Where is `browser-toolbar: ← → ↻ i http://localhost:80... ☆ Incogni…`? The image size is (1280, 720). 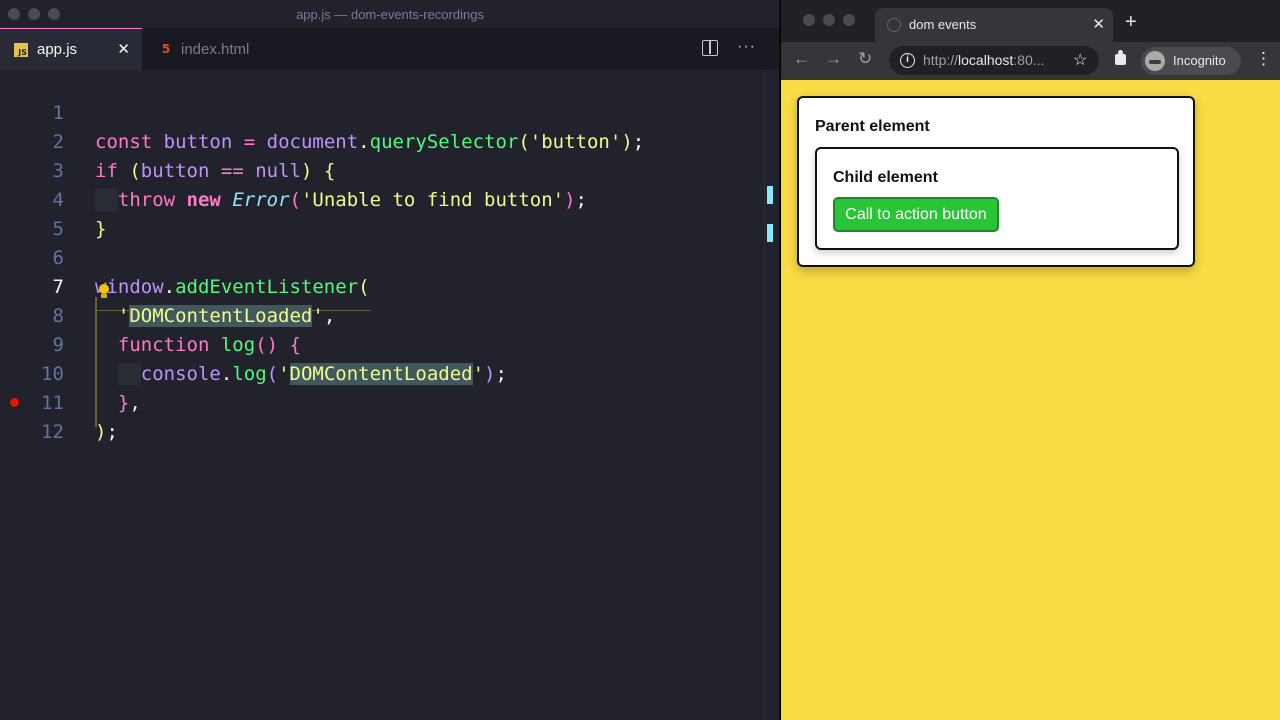
browser-toolbar: ← → ↻ i http://localhost:80... ☆ Incogni… is located at coordinates (1030, 61).